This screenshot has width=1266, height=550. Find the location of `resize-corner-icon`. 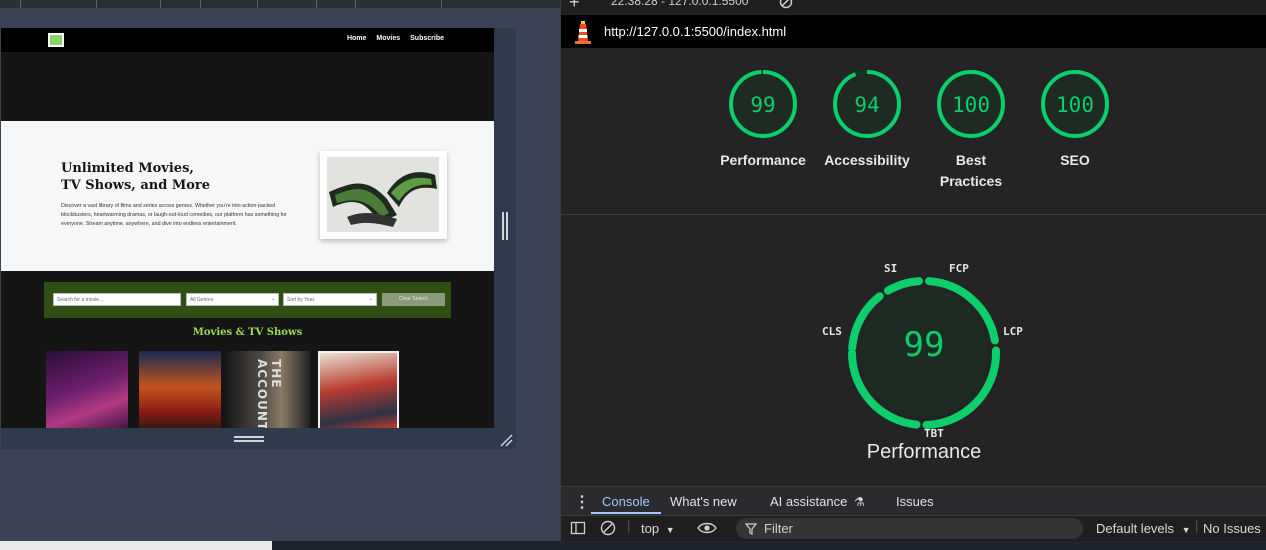

resize-corner-icon is located at coordinates (506, 440).